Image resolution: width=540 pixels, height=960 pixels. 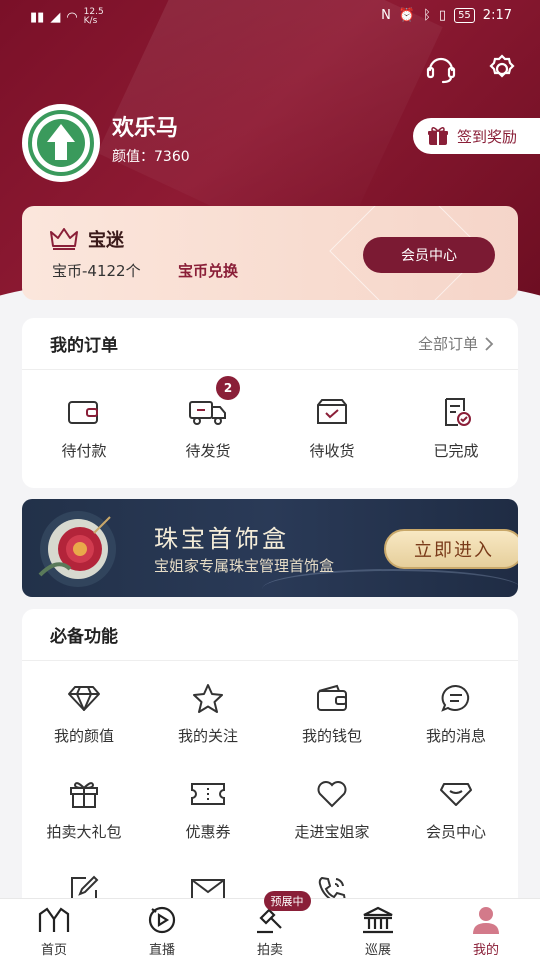 What do you see at coordinates (208, 794) in the screenshot?
I see `ticket-icon` at bounding box center [208, 794].